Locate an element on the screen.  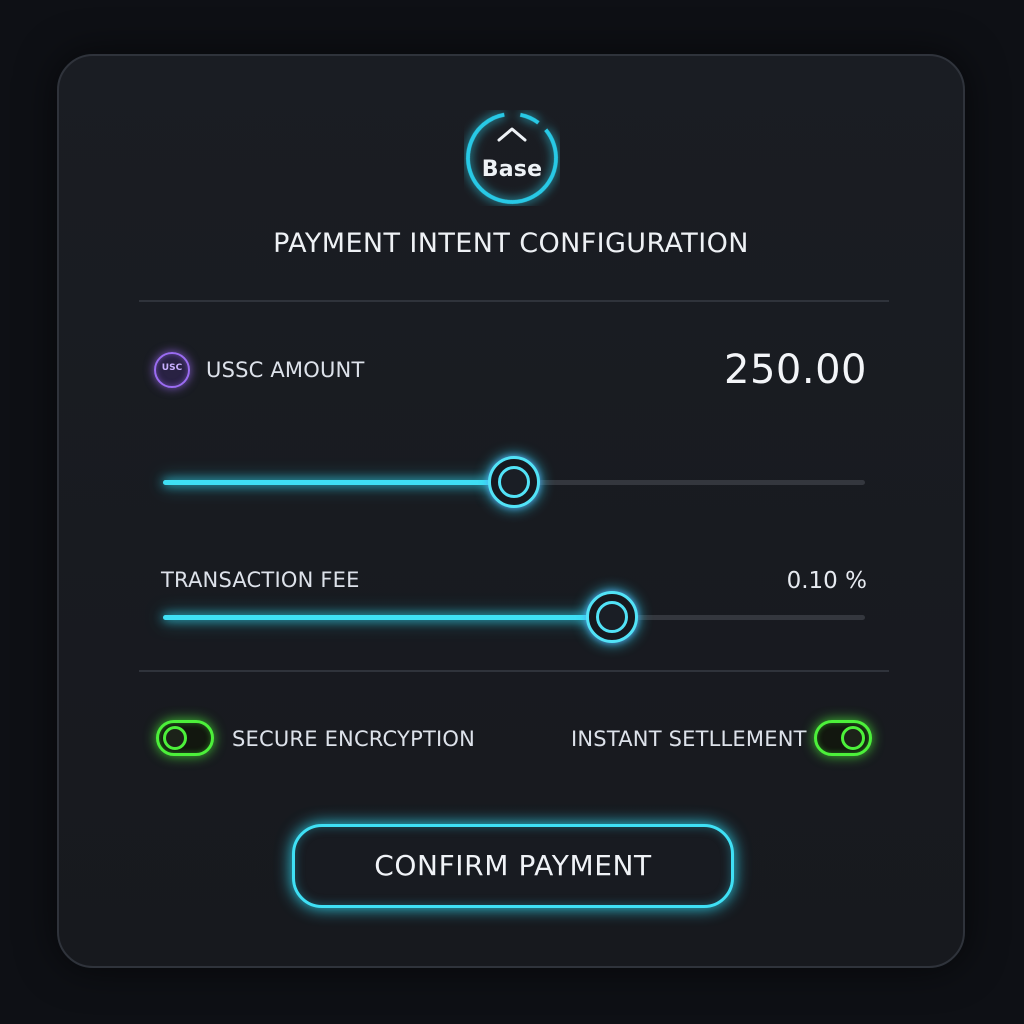
fee-slider is located at coordinates (514, 617).